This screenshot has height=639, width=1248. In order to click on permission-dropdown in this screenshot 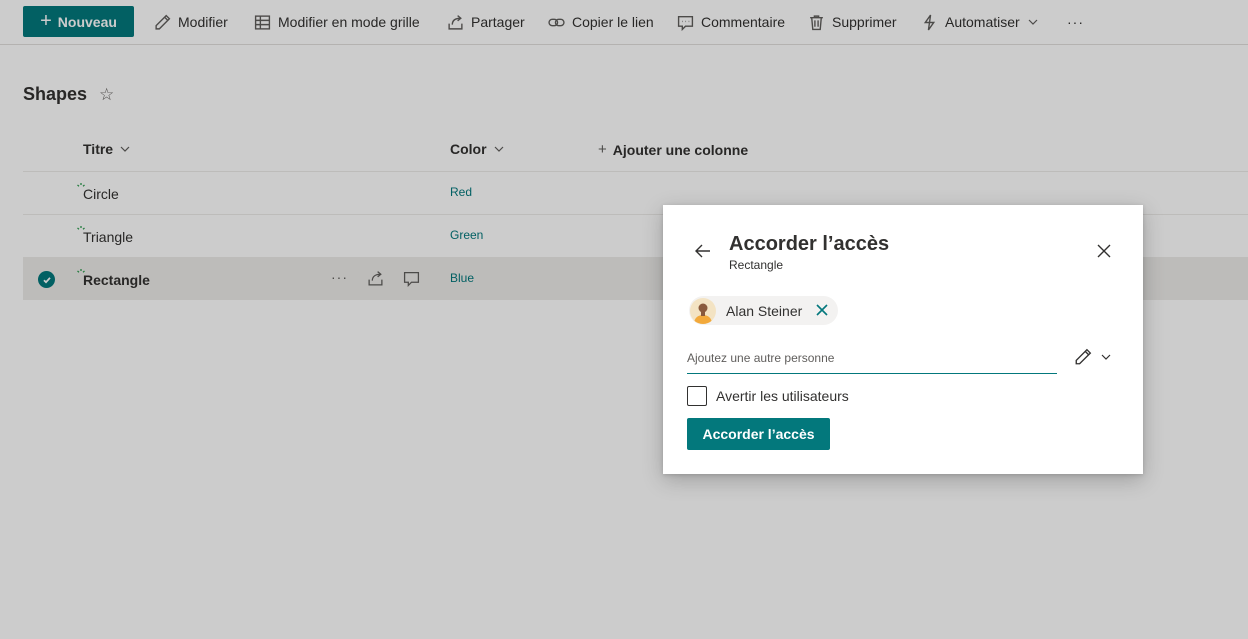, I will do `click(1093, 357)`.